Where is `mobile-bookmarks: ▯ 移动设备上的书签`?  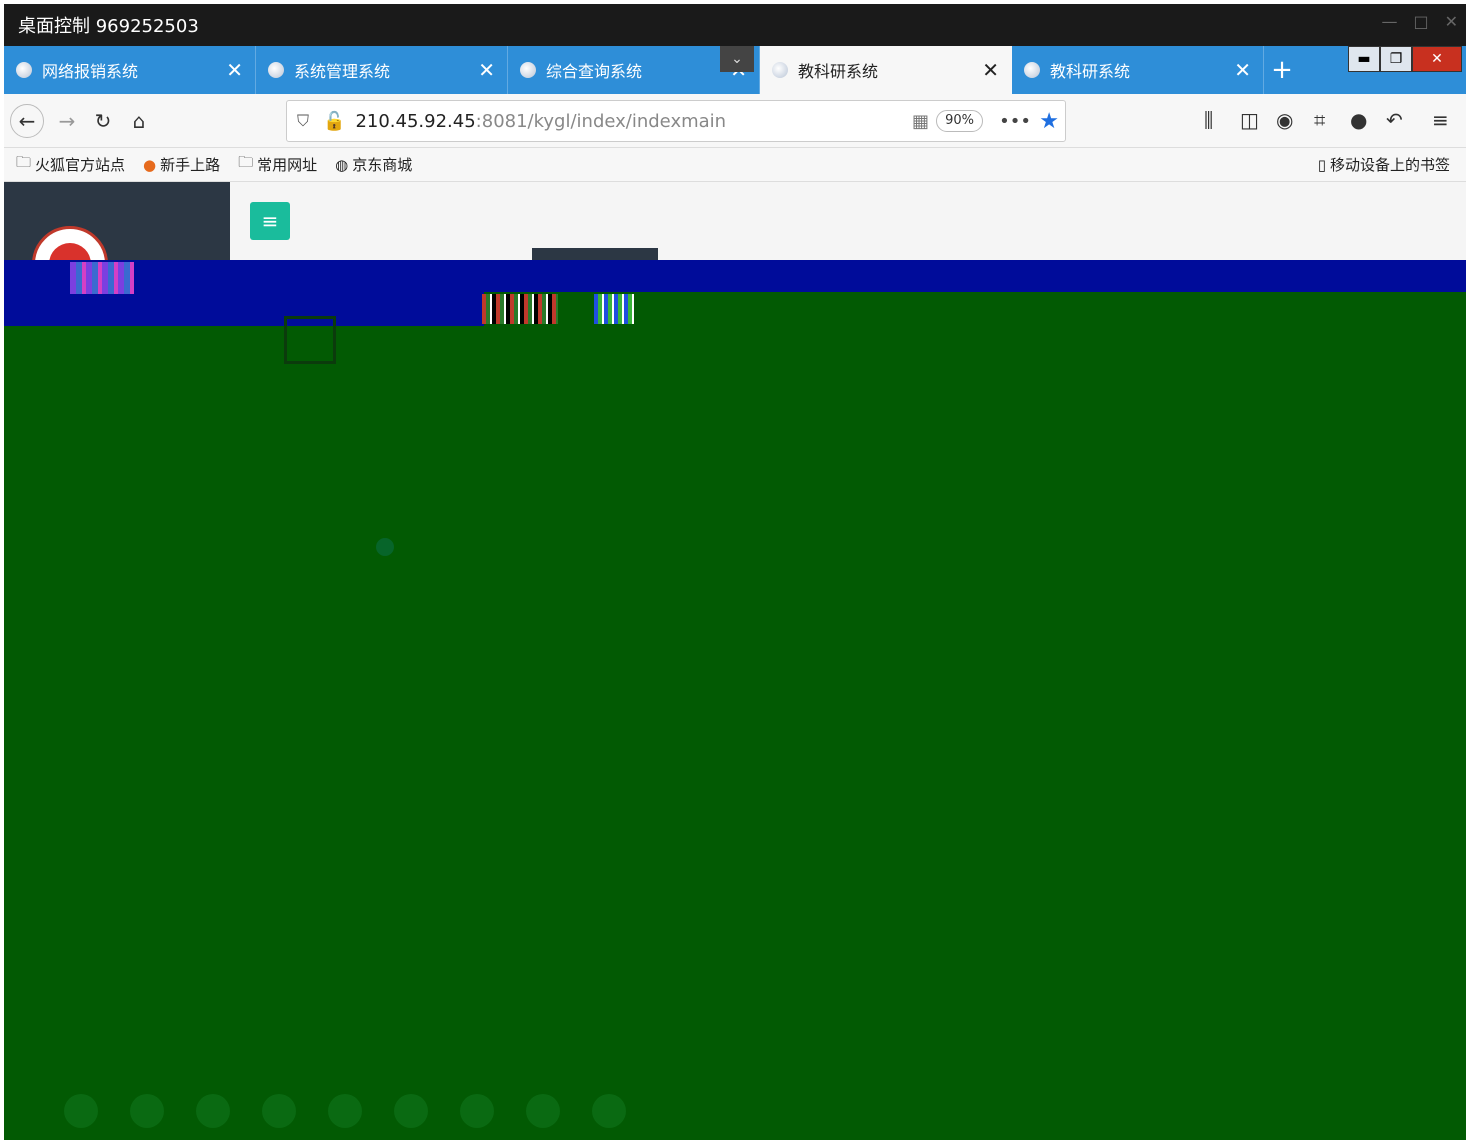
mobile-bookmarks: ▯ 移动设备上的书签 is located at coordinates (1384, 164).